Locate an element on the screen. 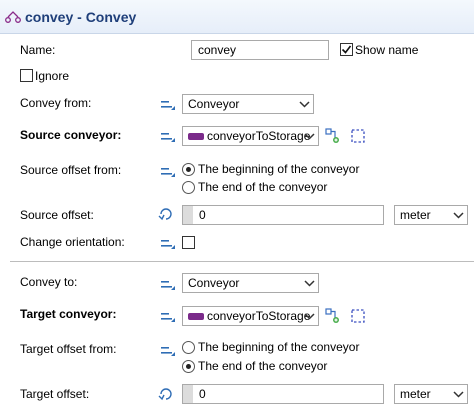 This screenshot has width=474, height=411. source-offset-end-label: The end of the conveyor is located at coordinates (263, 187).